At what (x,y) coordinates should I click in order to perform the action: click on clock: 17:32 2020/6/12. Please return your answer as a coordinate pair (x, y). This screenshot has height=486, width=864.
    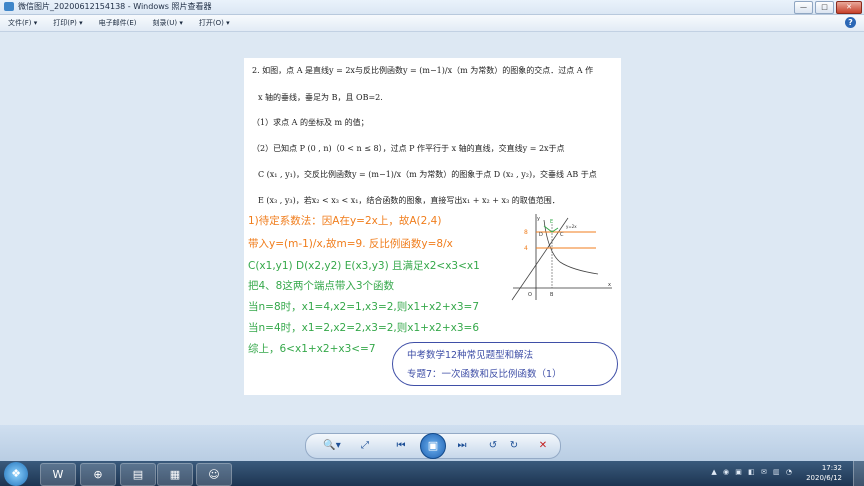
    Looking at the image, I should click on (824, 473).